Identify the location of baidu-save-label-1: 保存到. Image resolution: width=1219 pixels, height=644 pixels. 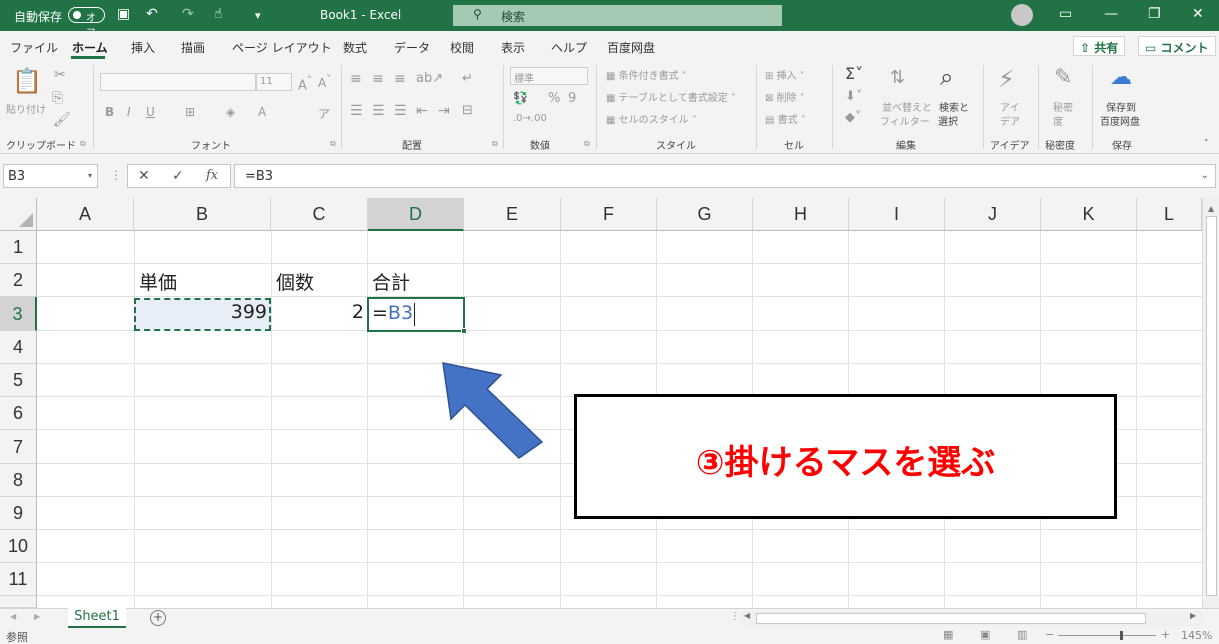
(1121, 106).